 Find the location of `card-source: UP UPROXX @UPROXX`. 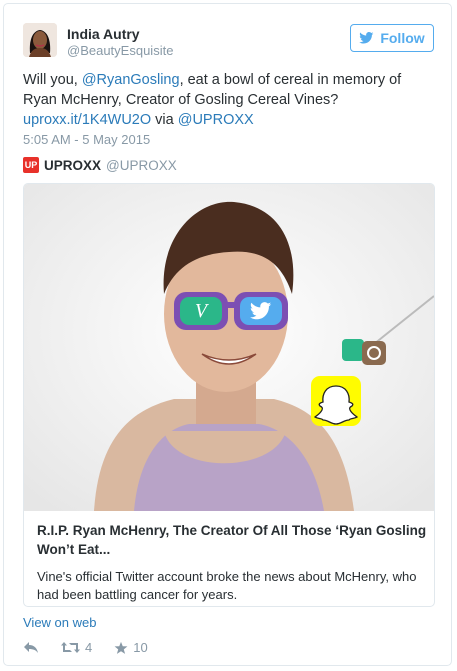

card-source: UP UPROXX @UPROXX is located at coordinates (100, 165).